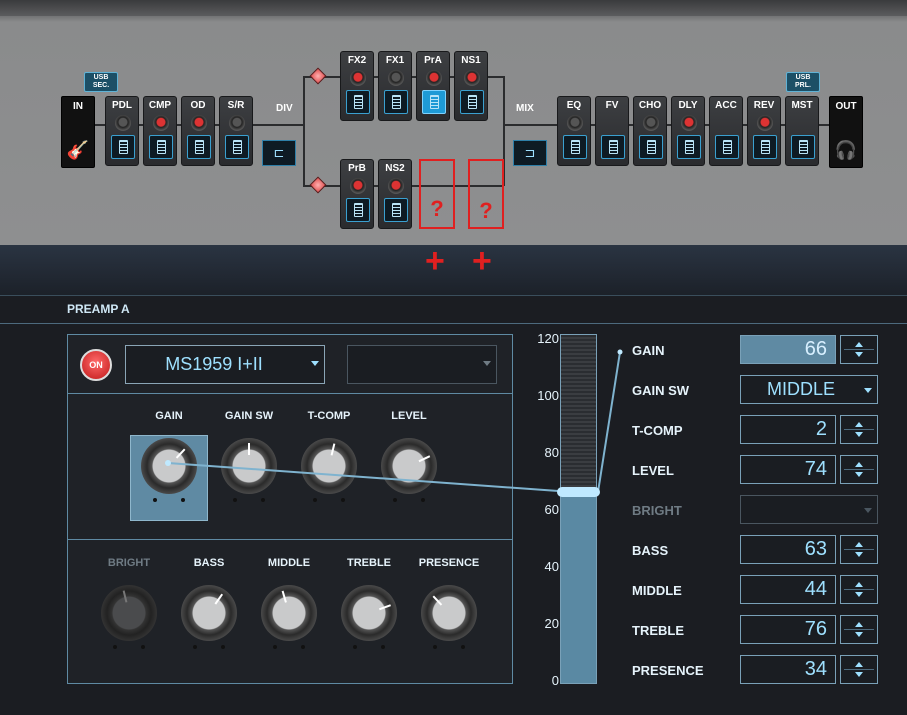  What do you see at coordinates (395, 194) in the screenshot?
I see `fx-block-ns2: NS2` at bounding box center [395, 194].